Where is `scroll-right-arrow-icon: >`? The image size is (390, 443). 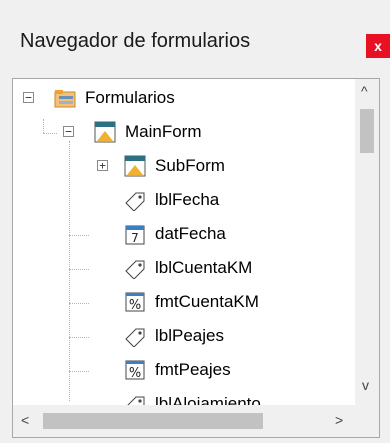
scroll-right-arrow-icon: > is located at coordinates (339, 420).